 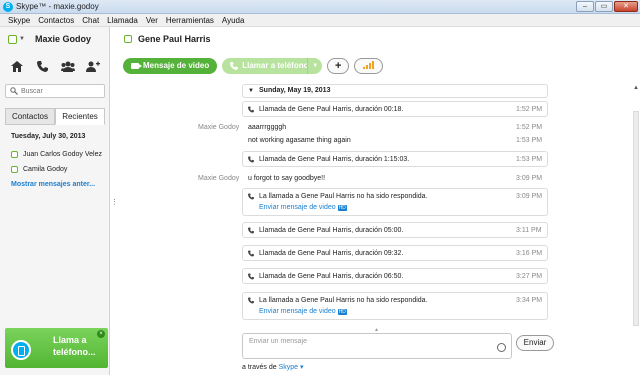 I want to click on call-toolbar: Mensaje de video Llamar a teléfono ▼ +, so click(x=253, y=66).